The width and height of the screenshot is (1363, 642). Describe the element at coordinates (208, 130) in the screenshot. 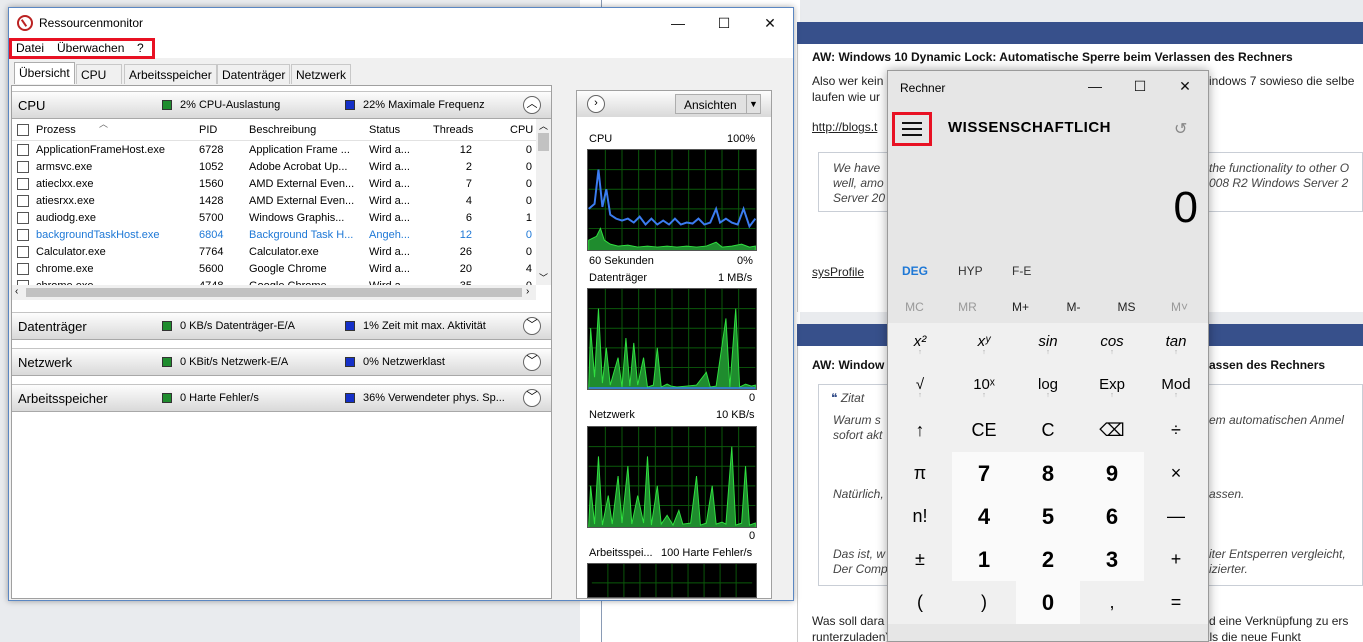

I see `col-pid: PID` at that location.